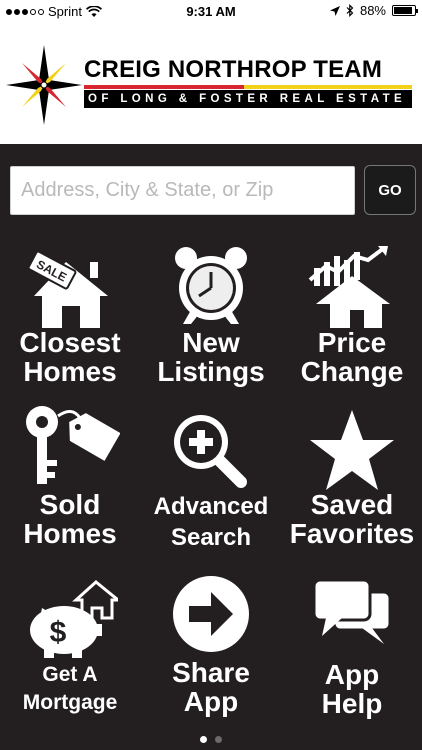  I want to click on arrow-circle-icon, so click(211, 614).